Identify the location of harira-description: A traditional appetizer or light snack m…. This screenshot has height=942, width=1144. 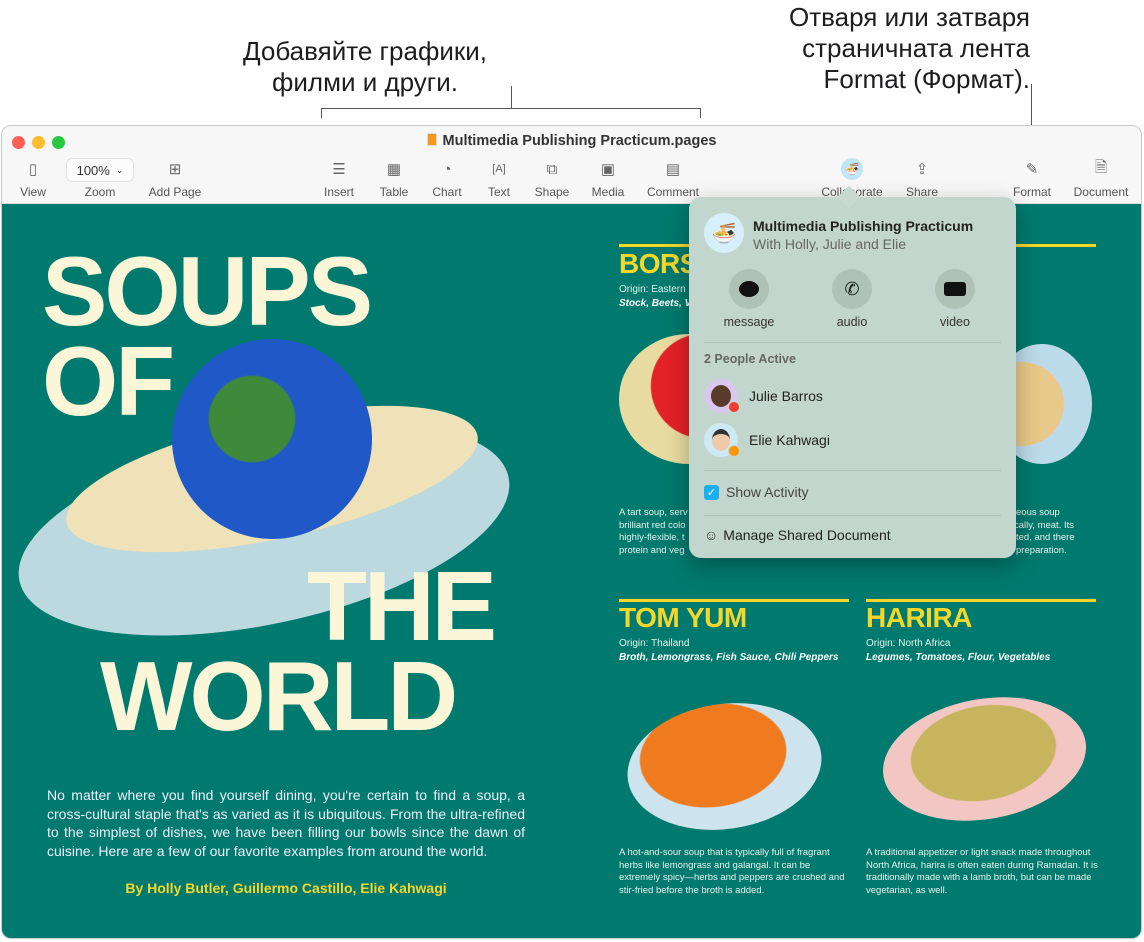
(982, 871).